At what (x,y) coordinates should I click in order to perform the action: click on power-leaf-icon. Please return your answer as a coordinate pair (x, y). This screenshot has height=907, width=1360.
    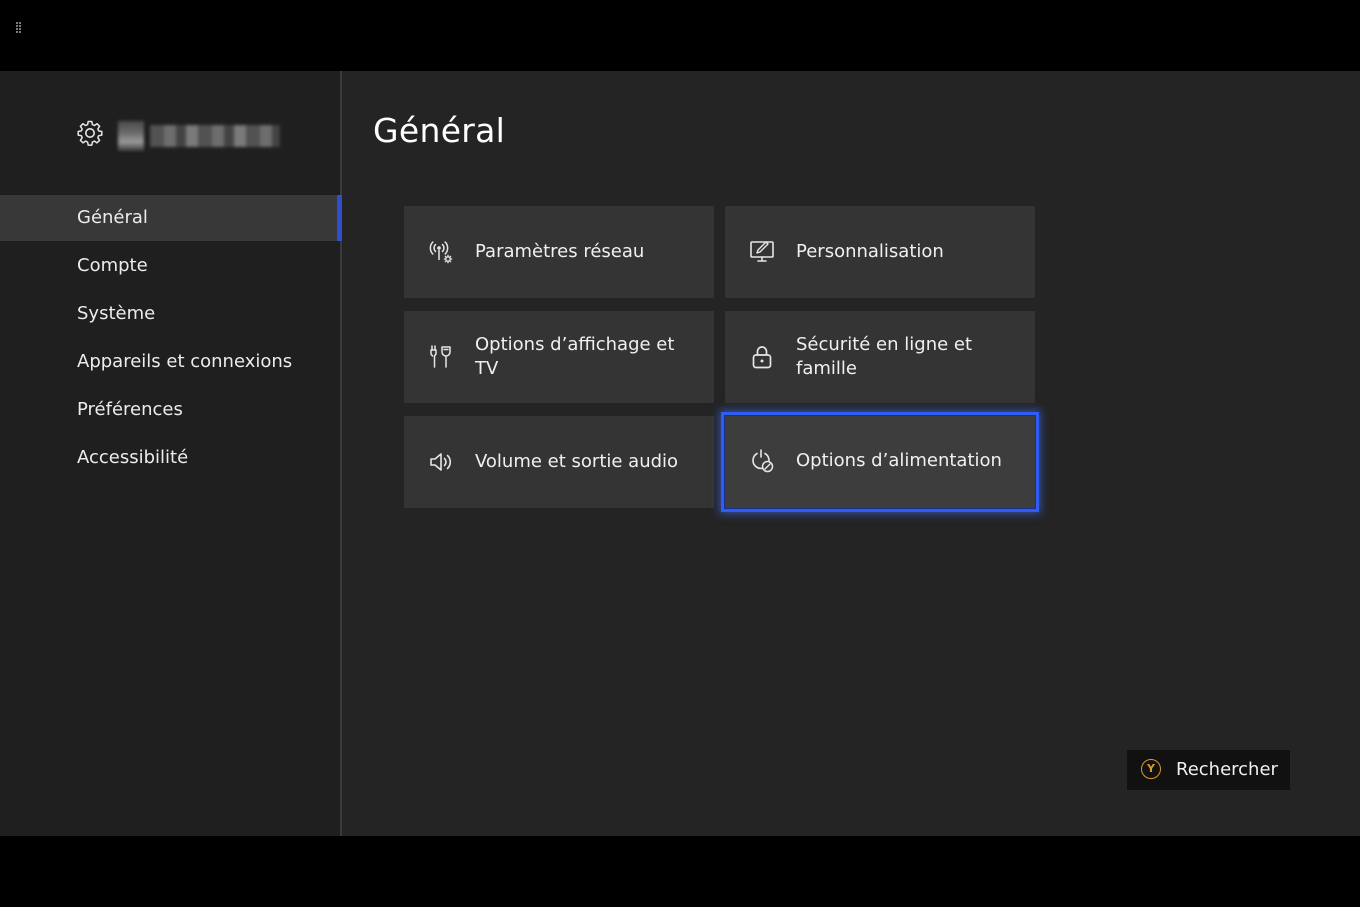
    Looking at the image, I should click on (763, 461).